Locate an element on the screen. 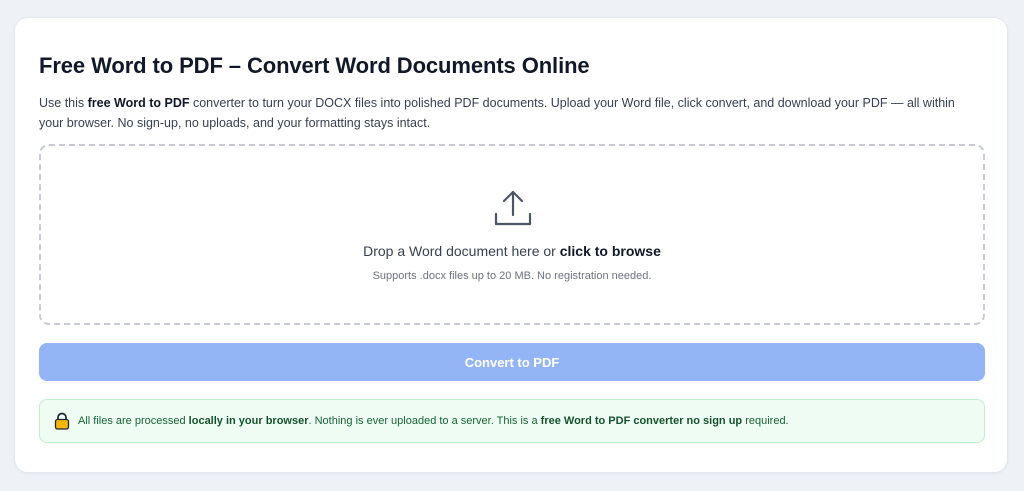 The image size is (1024, 491). upload-icon is located at coordinates (513, 208).